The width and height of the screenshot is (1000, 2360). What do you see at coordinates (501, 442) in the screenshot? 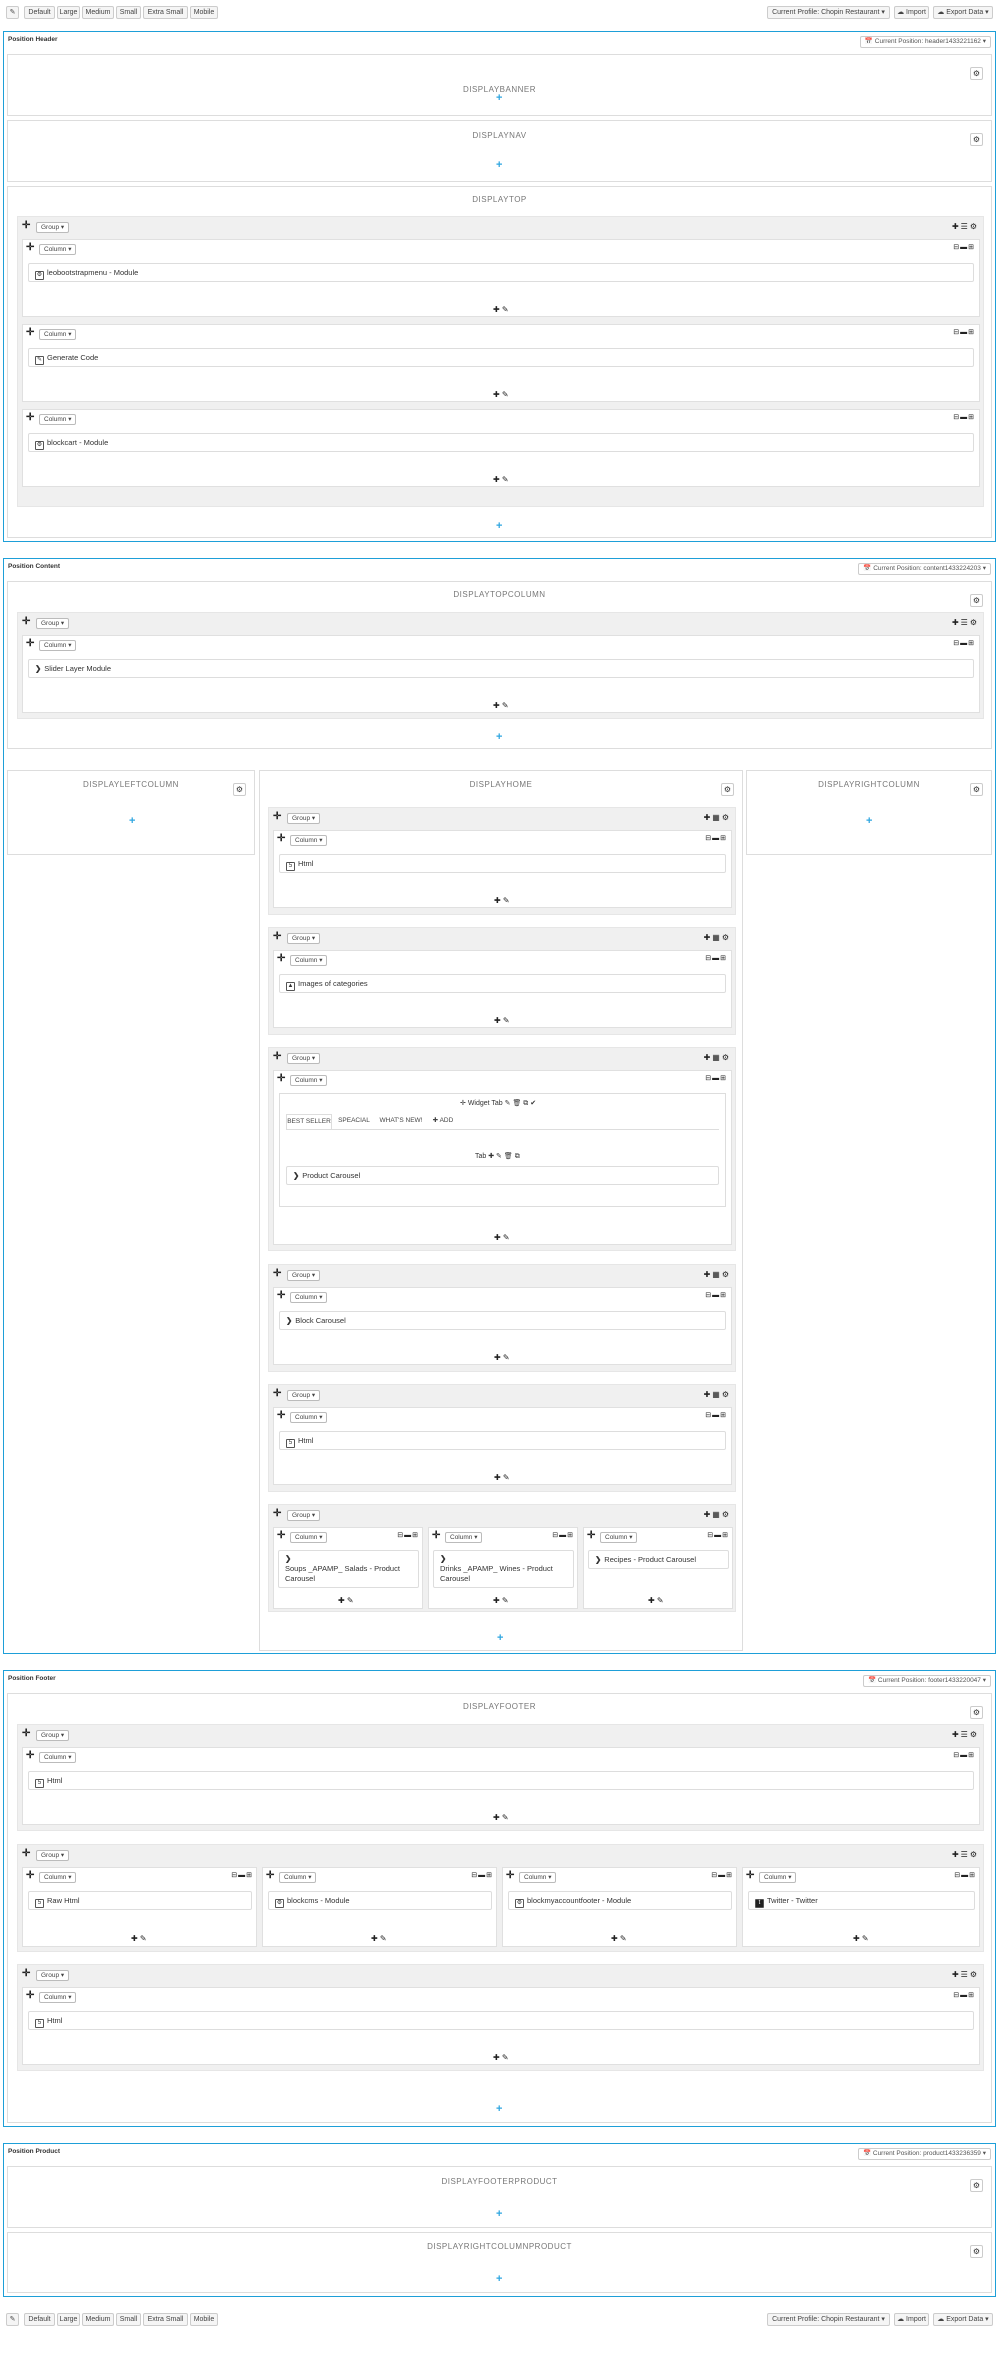
I see `widget-module: ⚙ blockcart - Module` at bounding box center [501, 442].